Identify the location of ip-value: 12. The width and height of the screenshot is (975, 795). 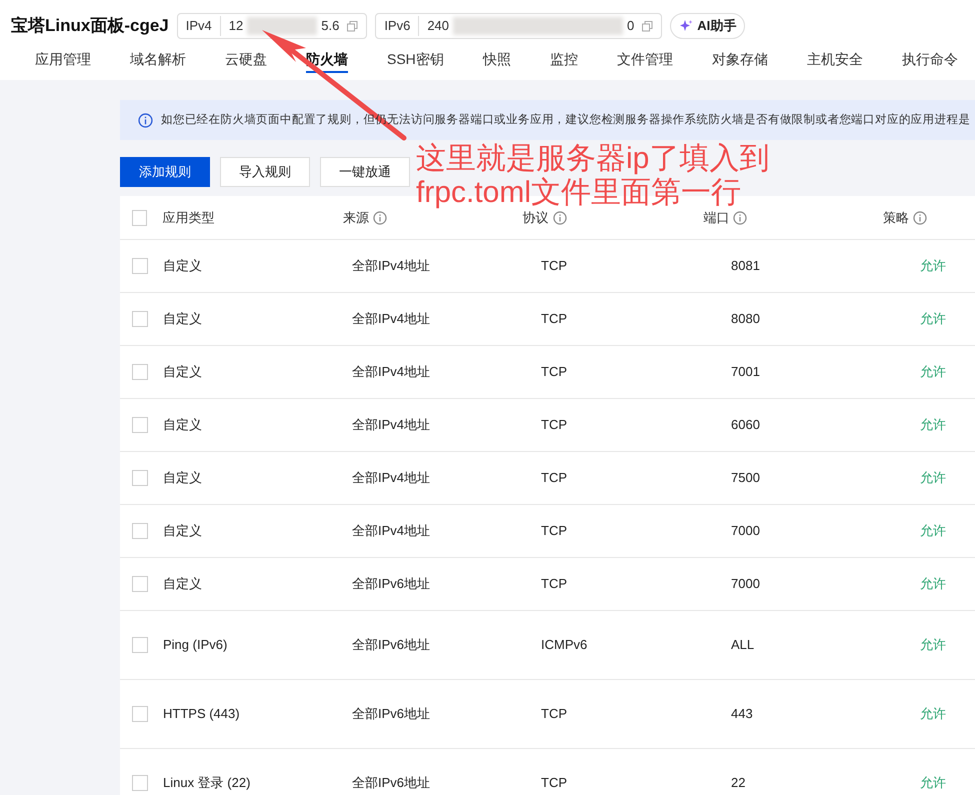
(236, 26).